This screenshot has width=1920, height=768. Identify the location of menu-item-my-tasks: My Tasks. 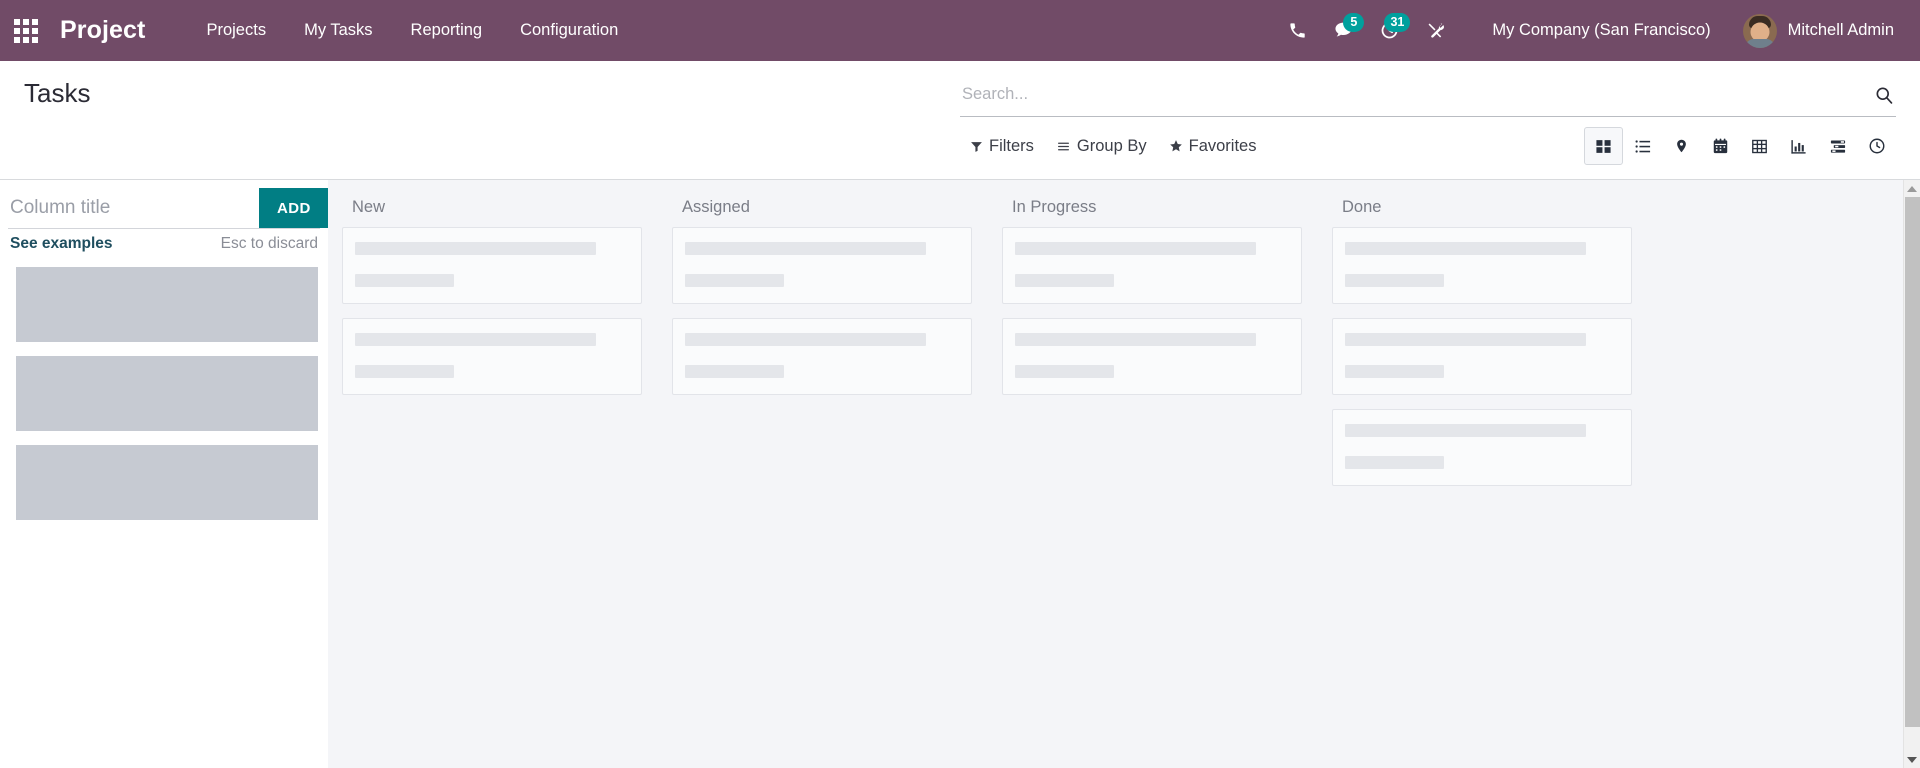
(338, 30).